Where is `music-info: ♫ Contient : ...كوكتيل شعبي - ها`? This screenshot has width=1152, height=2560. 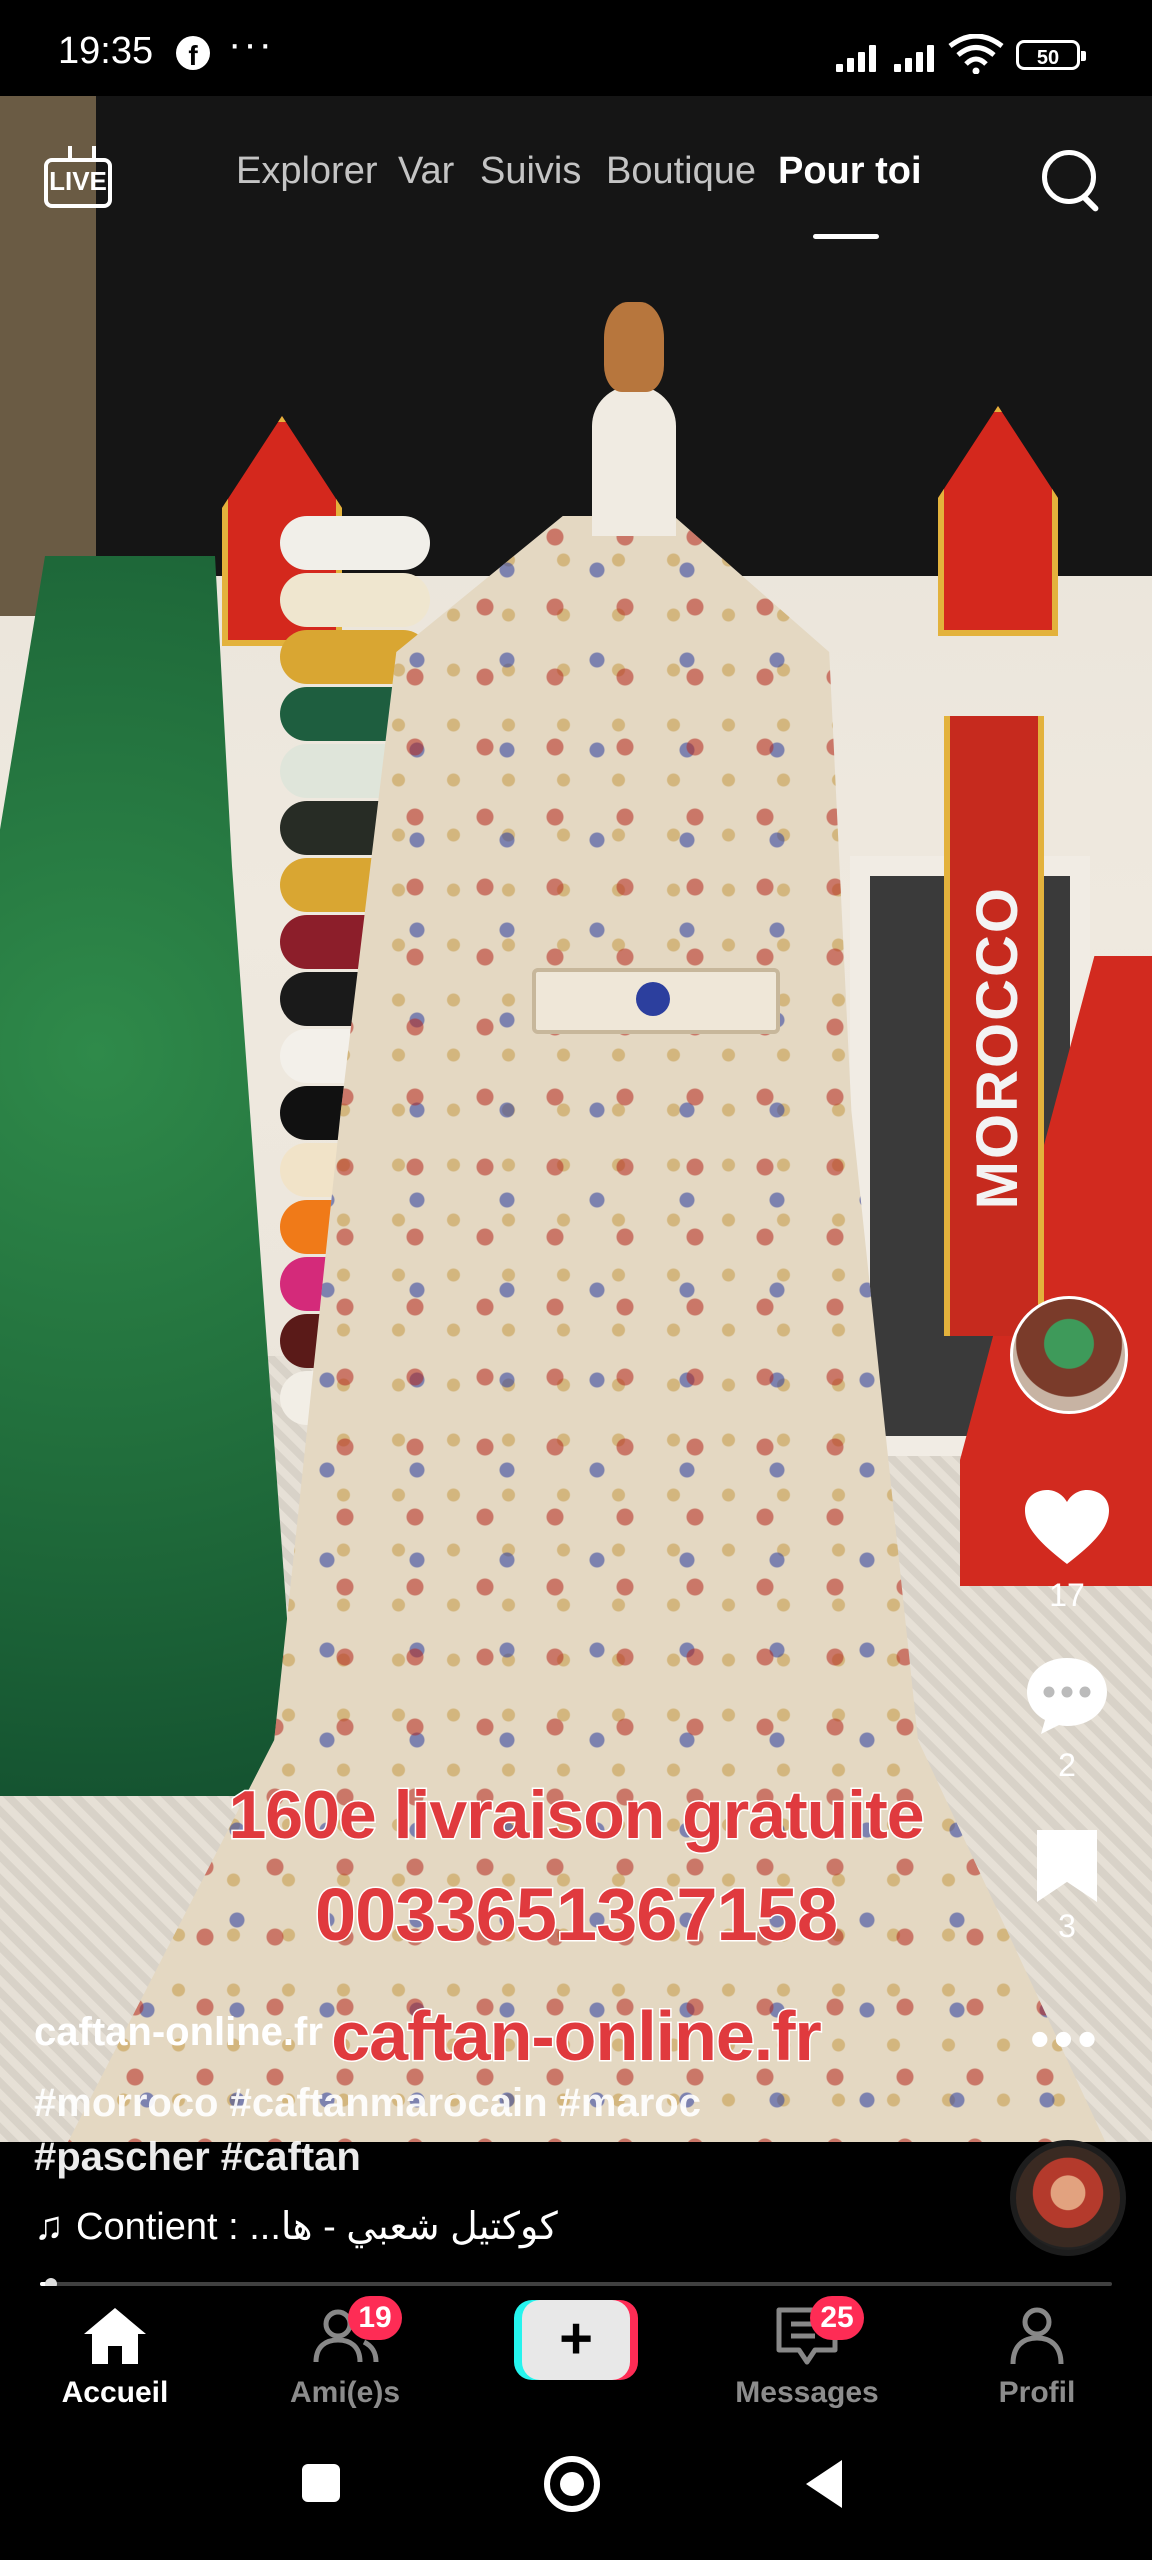 music-info: ♫ Contient : ...كوكتيل شعبي - ها is located at coordinates (296, 2226).